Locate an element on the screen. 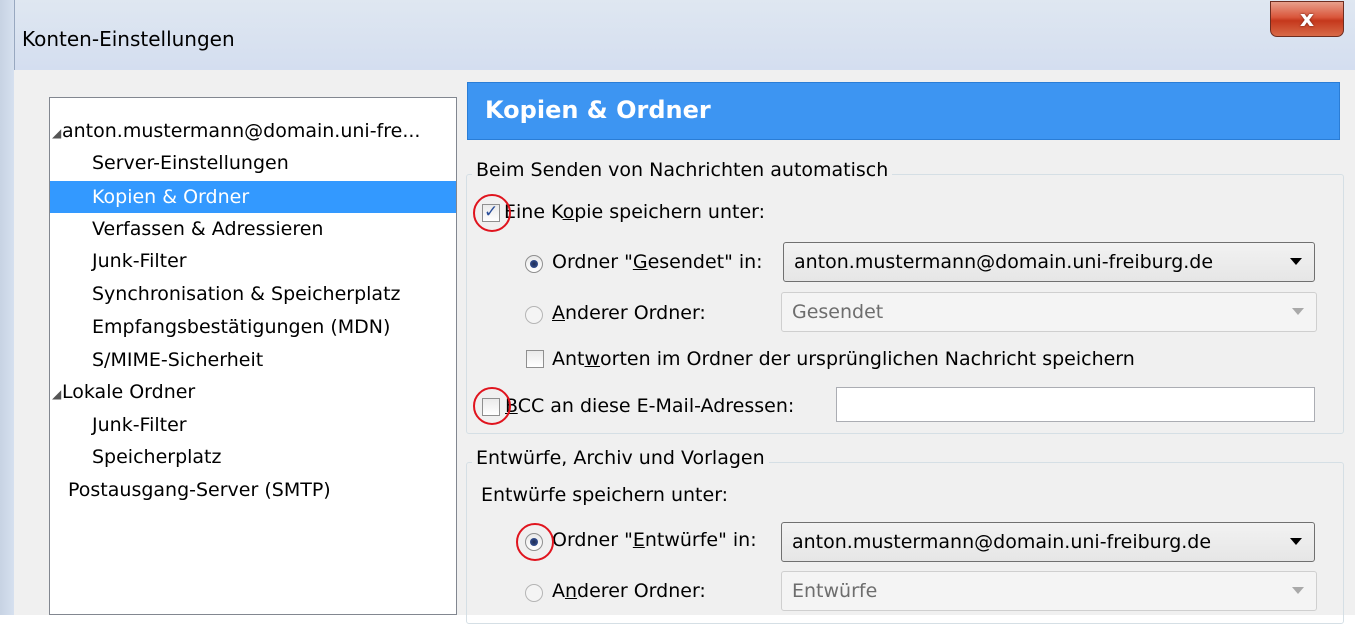  drafts-folder-value: anton.mustermann@domain.uni-freiburg.de is located at coordinates (1002, 542).